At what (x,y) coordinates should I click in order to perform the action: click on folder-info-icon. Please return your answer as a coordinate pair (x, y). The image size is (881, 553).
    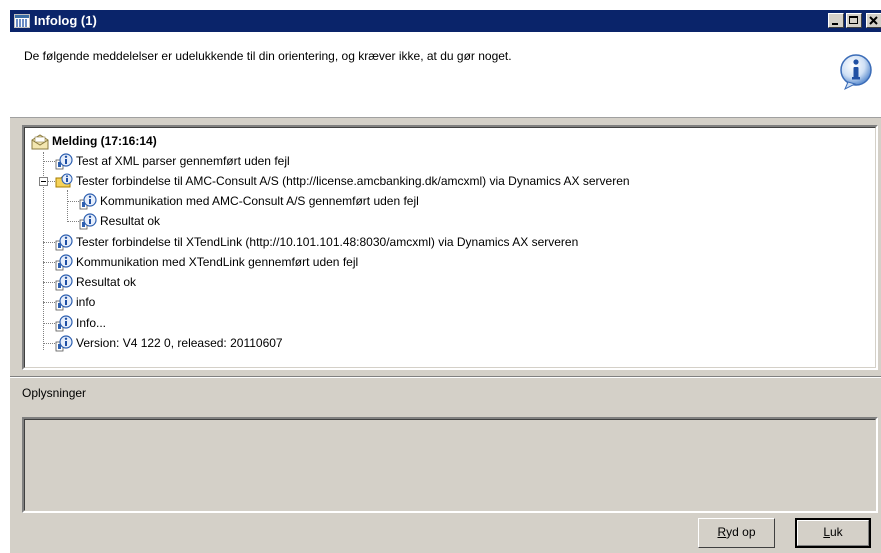
    Looking at the image, I should click on (64, 180).